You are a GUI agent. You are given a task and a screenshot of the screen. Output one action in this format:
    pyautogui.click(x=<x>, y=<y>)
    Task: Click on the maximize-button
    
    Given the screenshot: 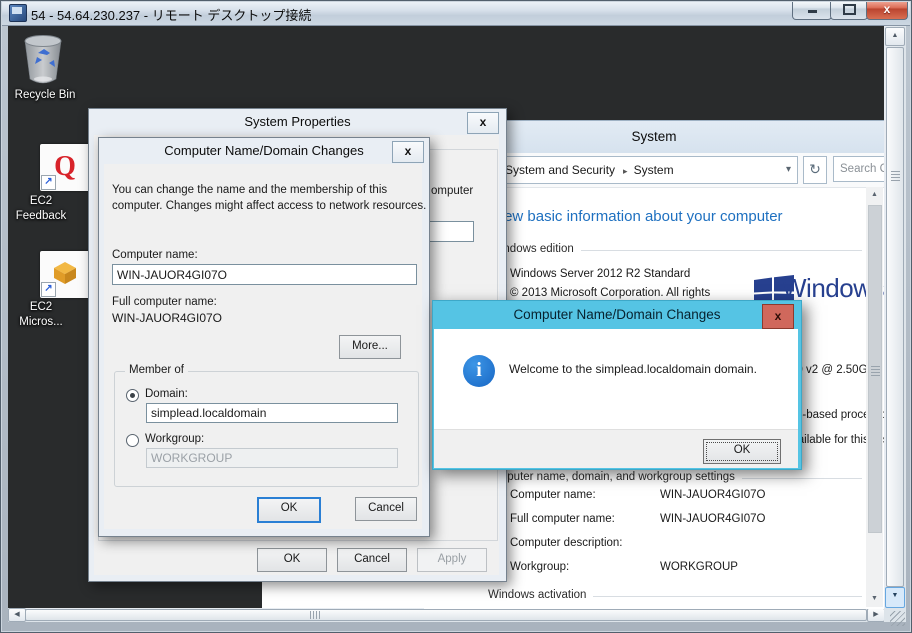 What is the action you would take?
    pyautogui.click(x=849, y=10)
    